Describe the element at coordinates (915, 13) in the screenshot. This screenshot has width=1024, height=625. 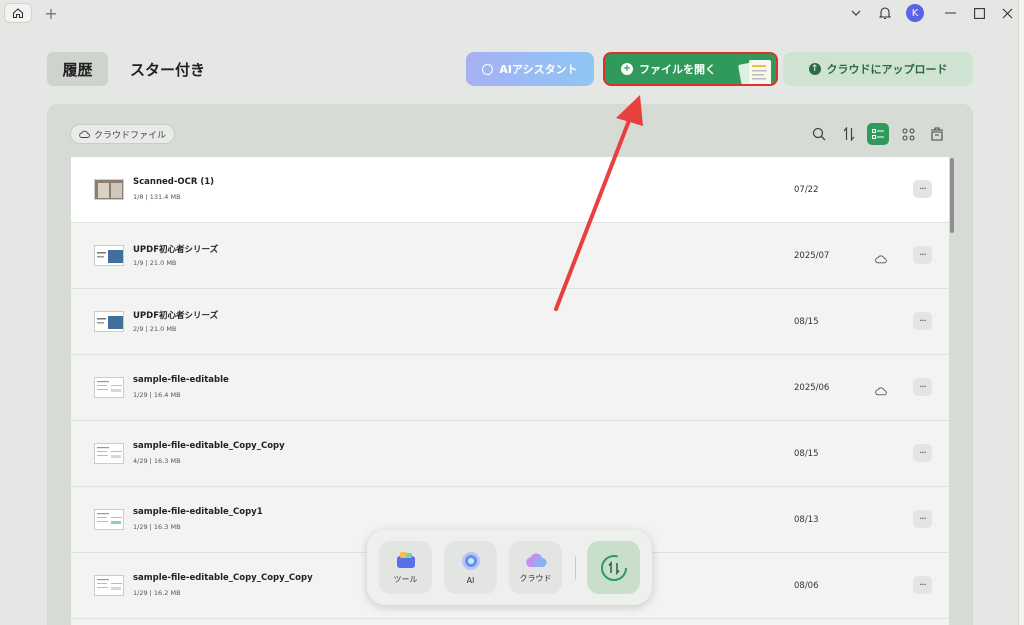
I see `user-avatar: K` at that location.